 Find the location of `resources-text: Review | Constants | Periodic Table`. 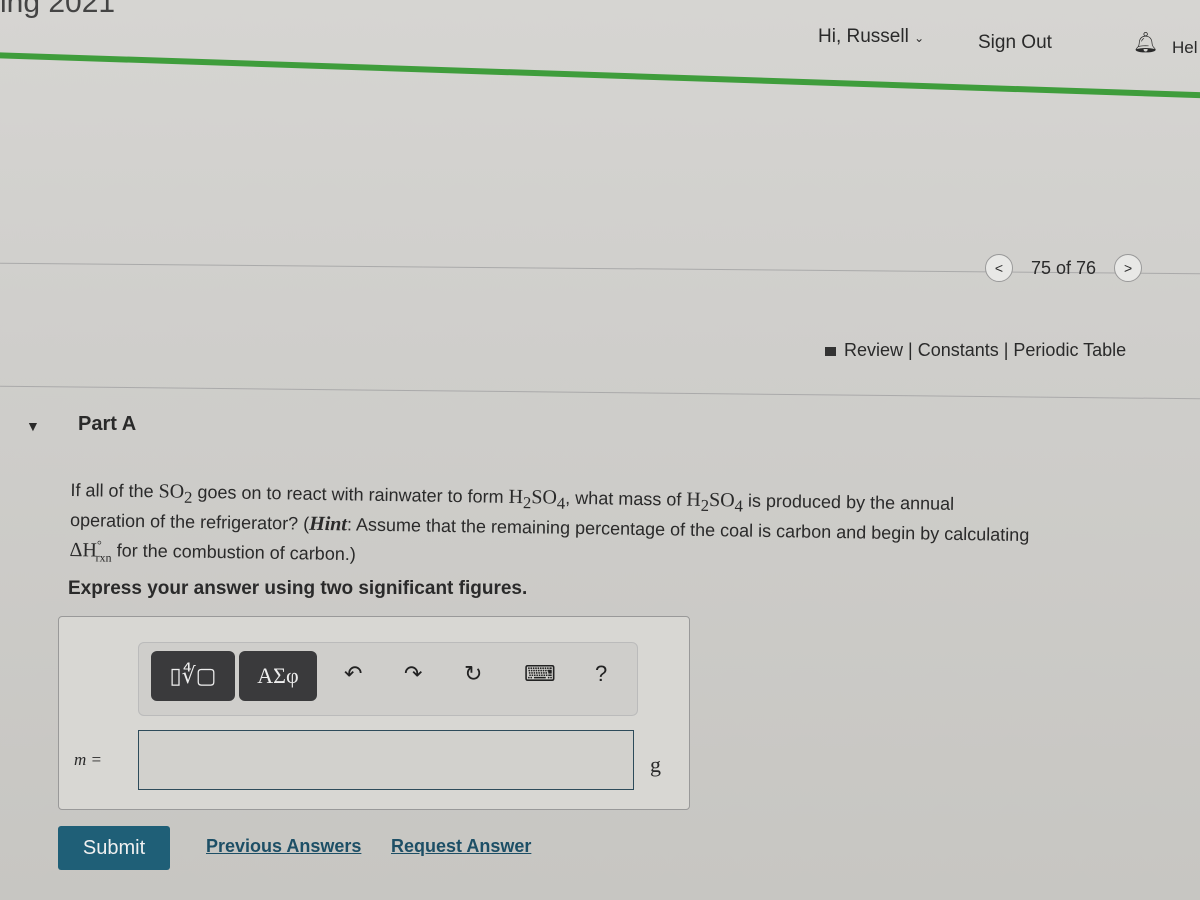

resources-text: Review | Constants | Periodic Table is located at coordinates (985, 350).